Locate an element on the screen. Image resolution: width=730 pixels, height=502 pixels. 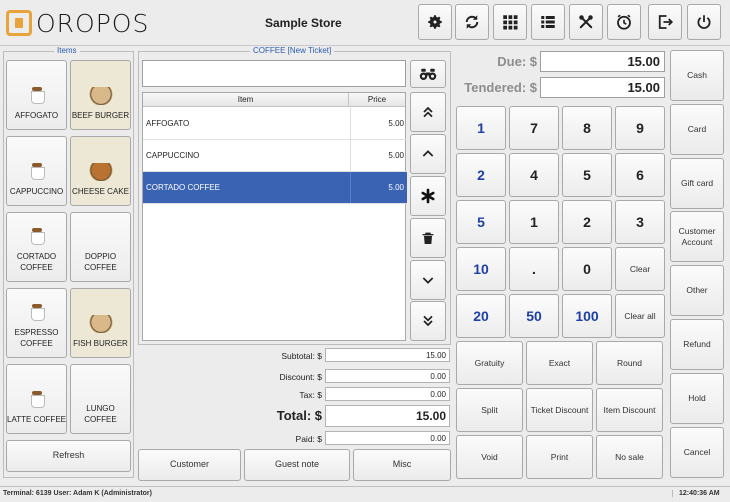
keypad-key: 9 is located at coordinates (640, 128).